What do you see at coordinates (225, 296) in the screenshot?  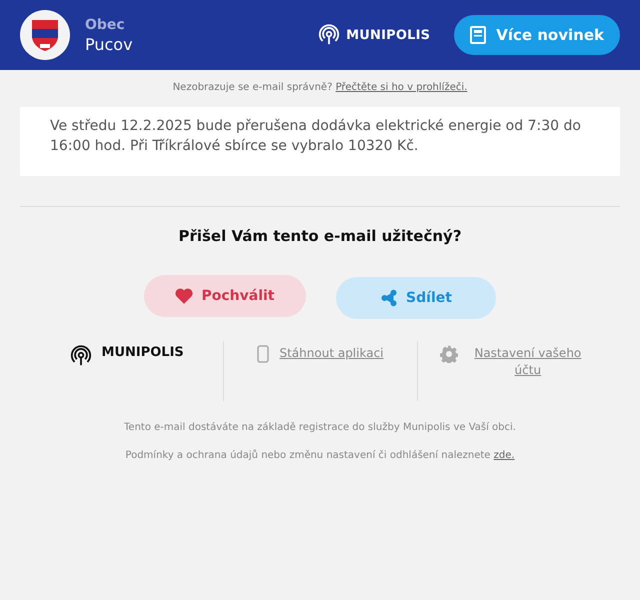 I see `praise-button: Pochválit` at bounding box center [225, 296].